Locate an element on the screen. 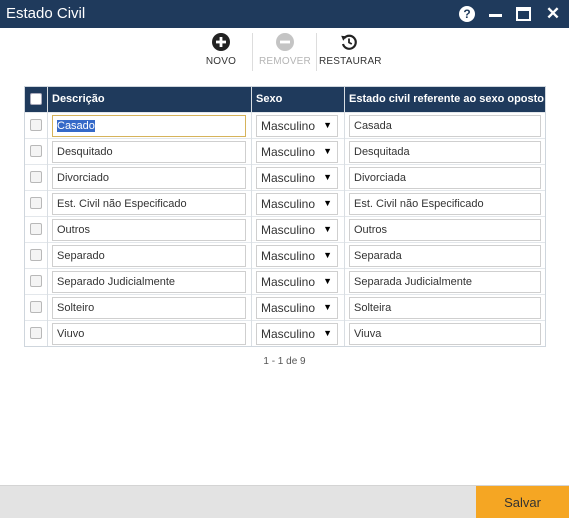 Image resolution: width=569 pixels, height=518 pixels. oposto-value: Separada is located at coordinates (378, 256).